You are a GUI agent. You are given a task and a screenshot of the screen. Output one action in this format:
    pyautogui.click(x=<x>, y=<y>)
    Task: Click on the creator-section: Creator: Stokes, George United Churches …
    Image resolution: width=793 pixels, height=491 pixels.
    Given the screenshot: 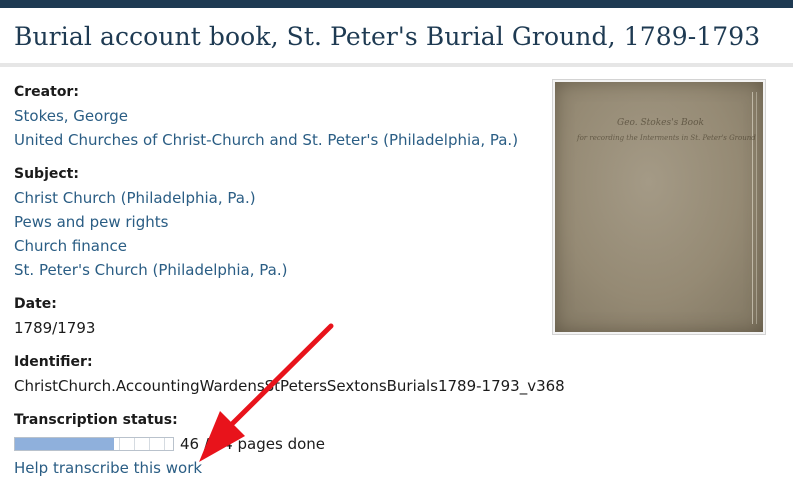 What is the action you would take?
    pyautogui.click(x=289, y=116)
    